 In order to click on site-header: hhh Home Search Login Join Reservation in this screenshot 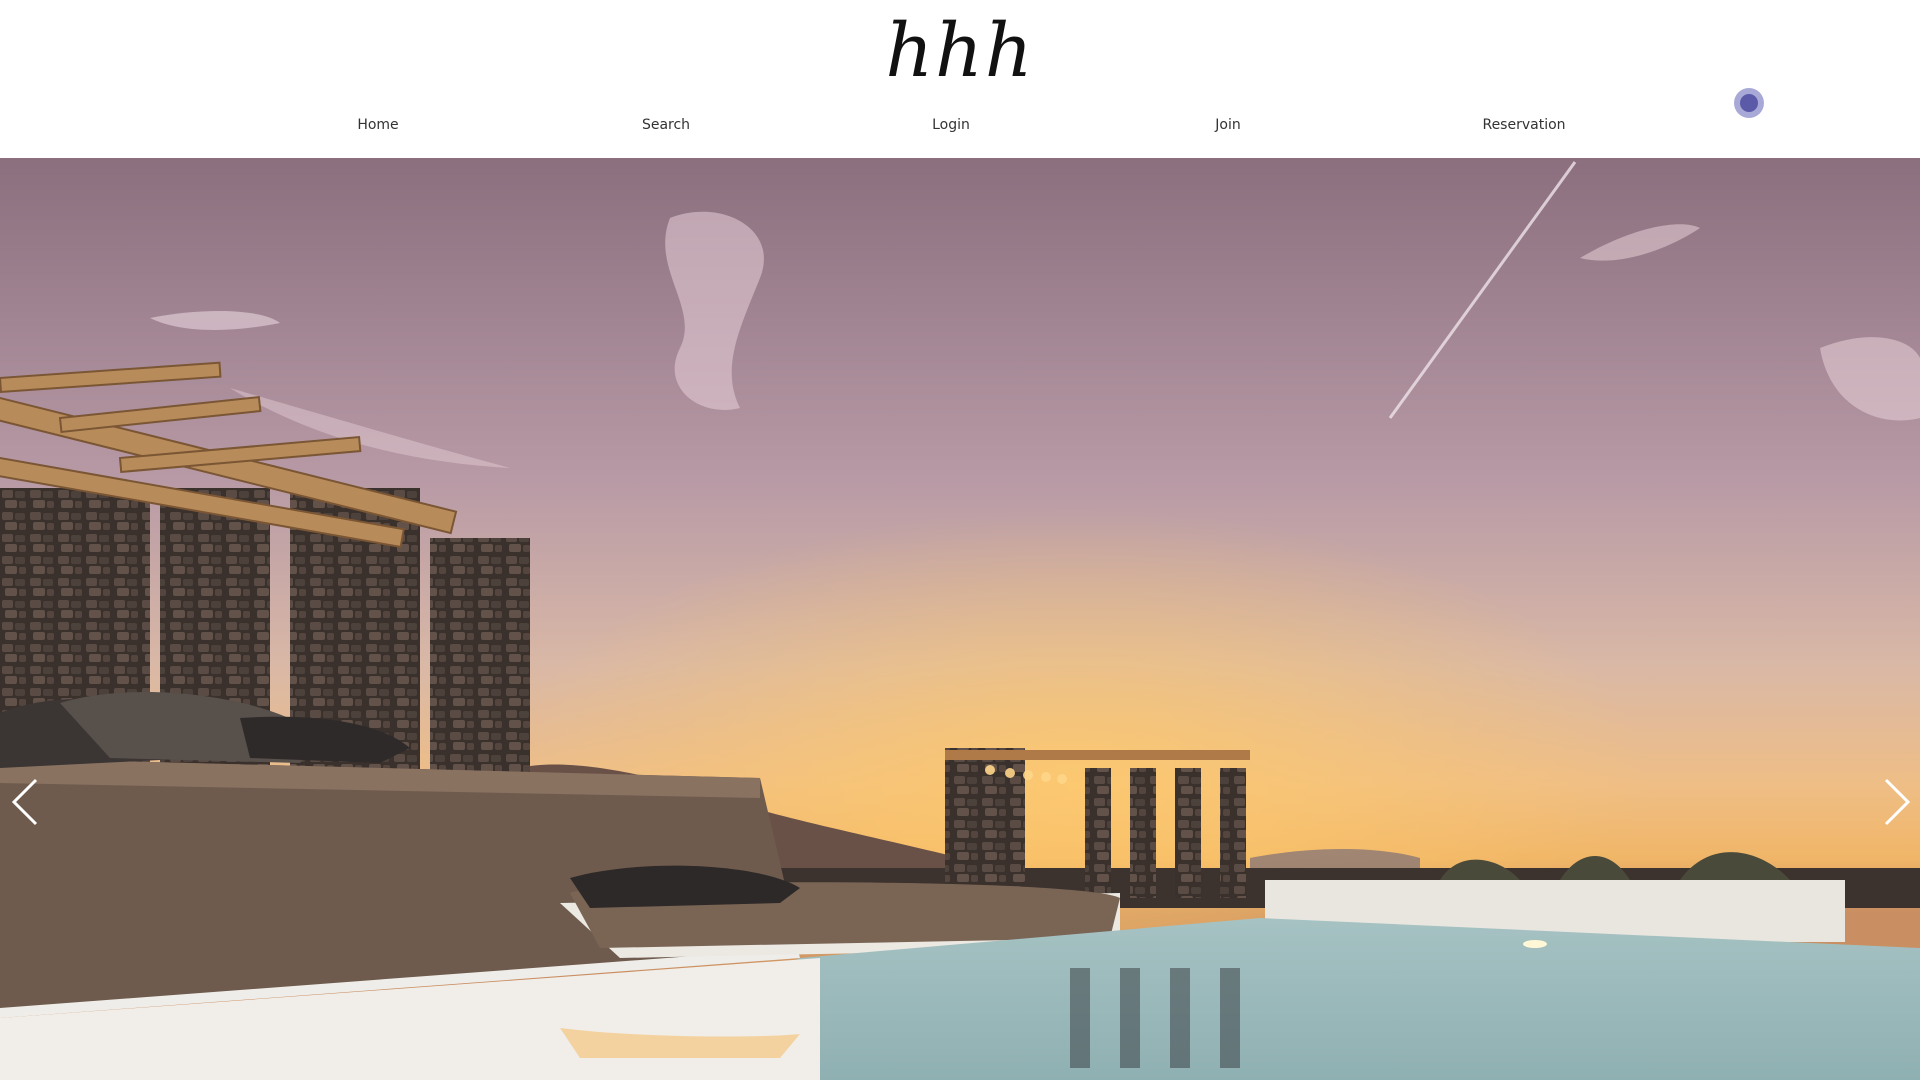, I will do `click(960, 79)`.